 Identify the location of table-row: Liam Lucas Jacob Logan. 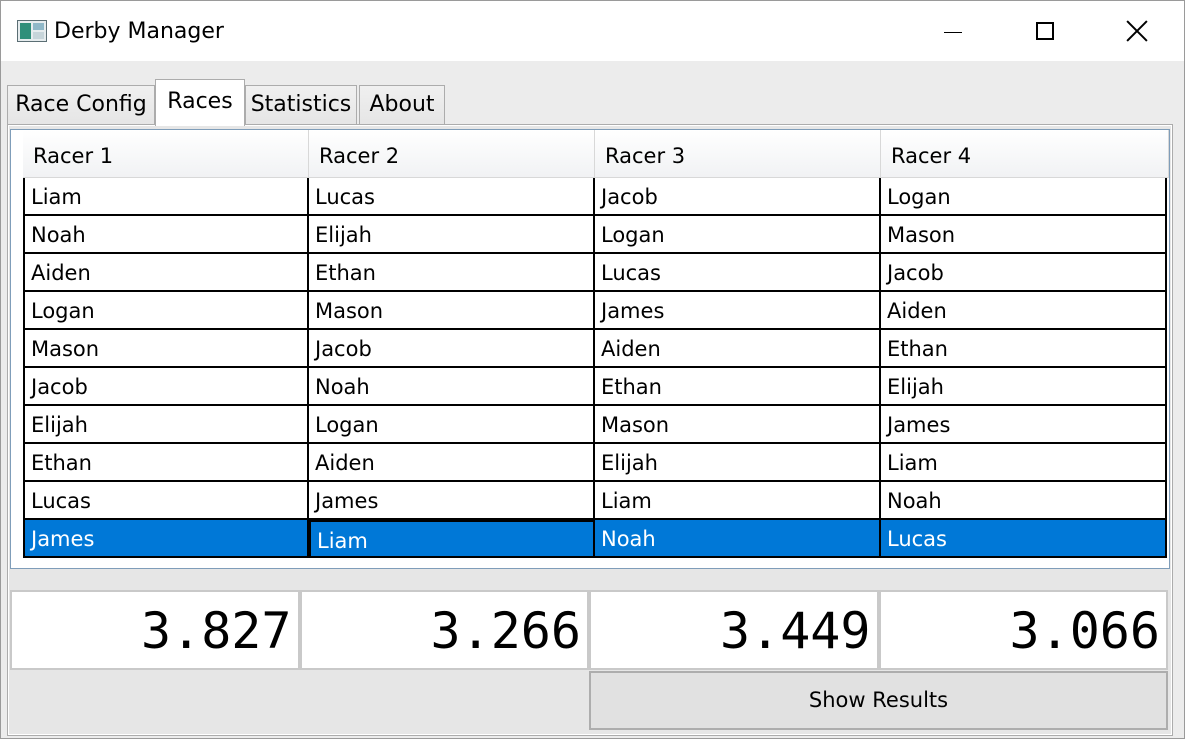
(596, 197).